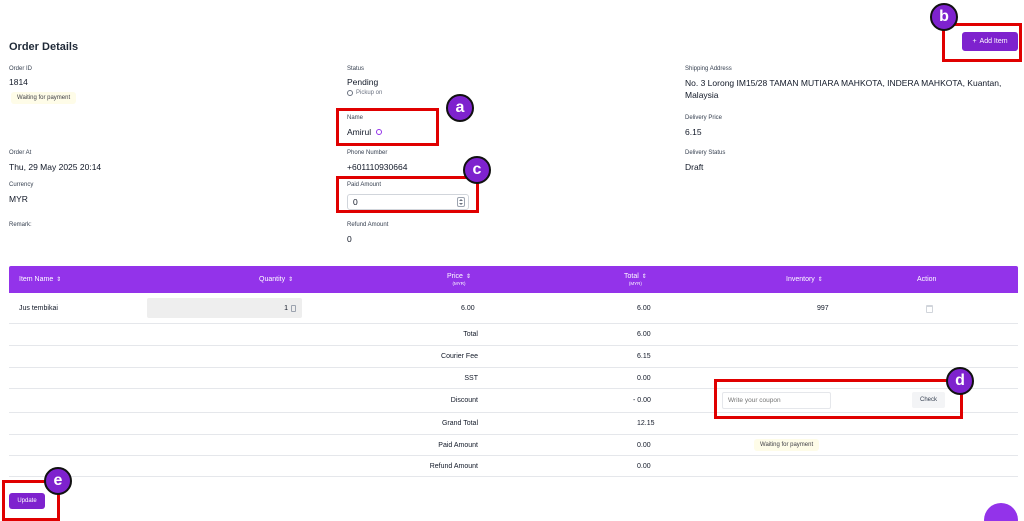 The height and width of the screenshot is (521, 1024). What do you see at coordinates (459, 283) in the screenshot?
I see `th-price-unit: (MYR)` at bounding box center [459, 283].